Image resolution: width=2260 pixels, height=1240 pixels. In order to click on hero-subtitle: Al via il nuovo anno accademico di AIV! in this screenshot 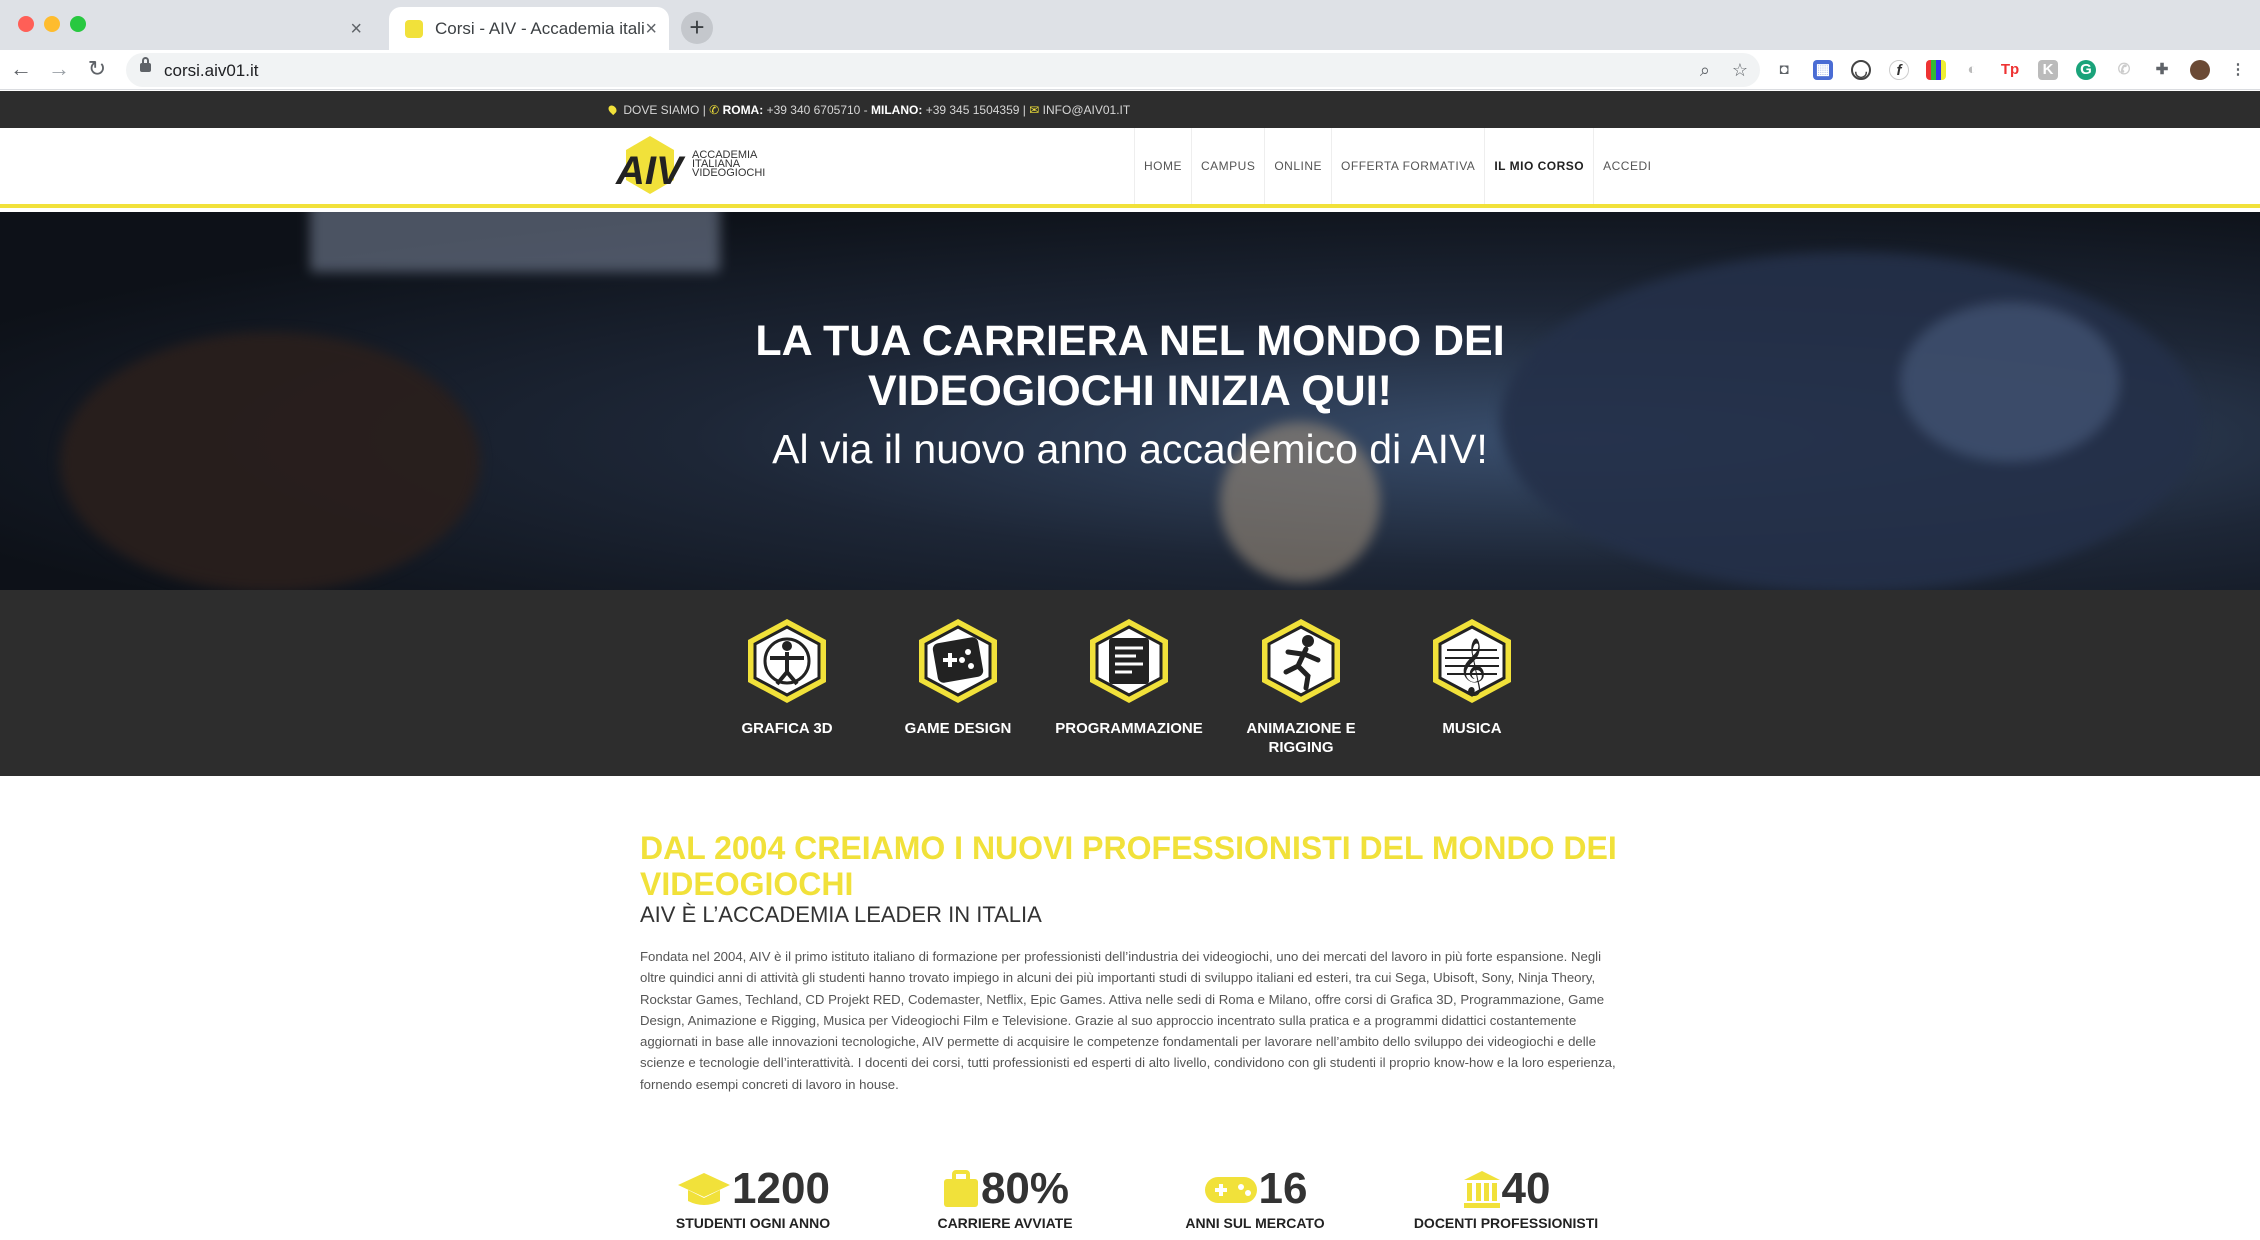, I will do `click(1130, 449)`.